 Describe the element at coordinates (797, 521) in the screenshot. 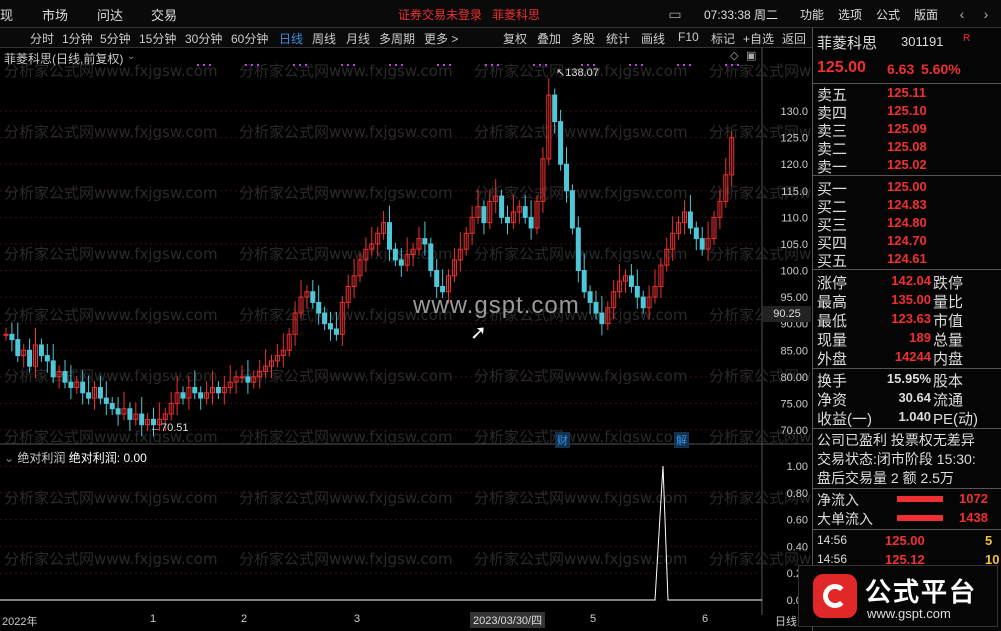

I see `indicator-tick-label: 0.60` at that location.